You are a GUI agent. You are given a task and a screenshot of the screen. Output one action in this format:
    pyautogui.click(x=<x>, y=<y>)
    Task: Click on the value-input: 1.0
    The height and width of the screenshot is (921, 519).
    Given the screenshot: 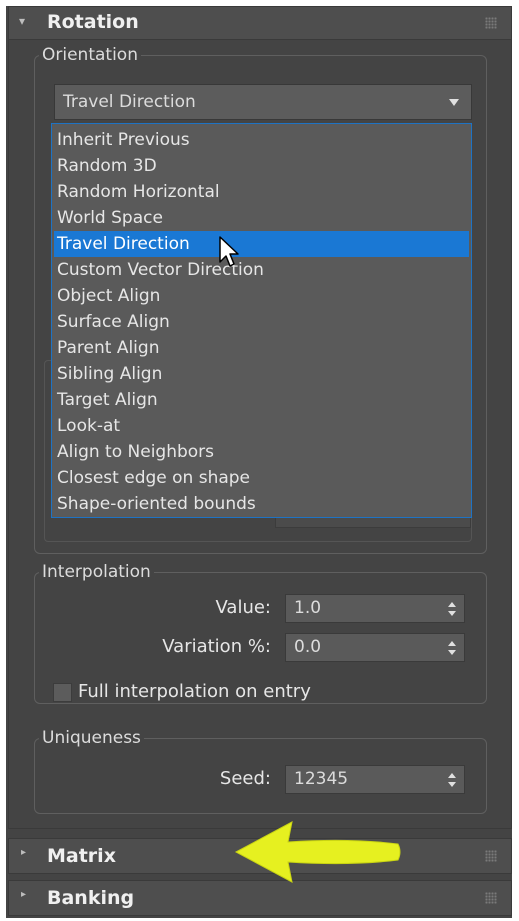 What is the action you would take?
    pyautogui.click(x=307, y=608)
    